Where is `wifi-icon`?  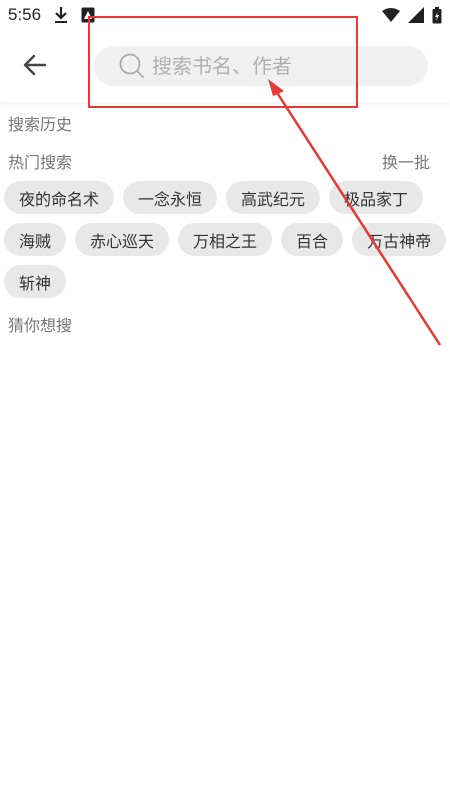
wifi-icon is located at coordinates (391, 15).